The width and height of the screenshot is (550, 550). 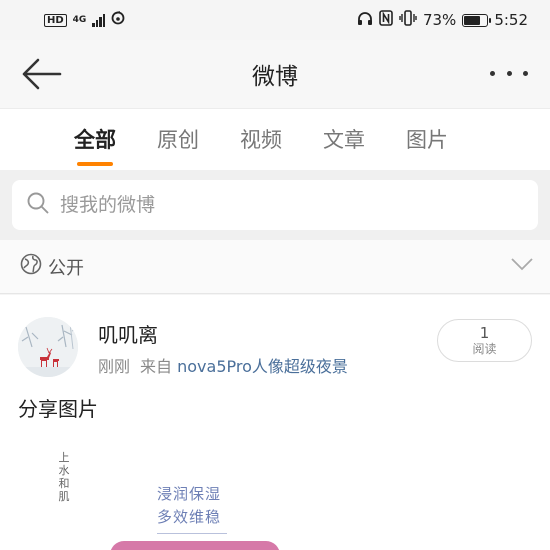 What do you see at coordinates (95, 140) in the screenshot?
I see `tab-all: 全部` at bounding box center [95, 140].